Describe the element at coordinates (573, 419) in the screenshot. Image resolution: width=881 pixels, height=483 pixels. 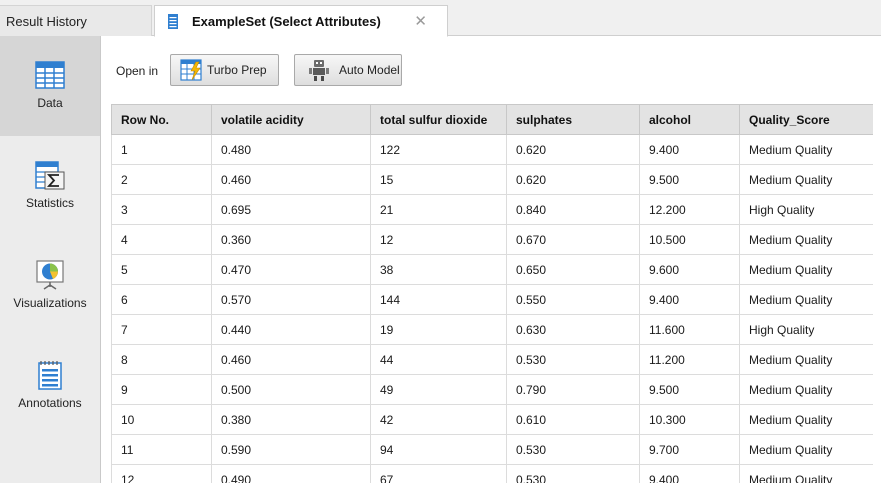
I see `cell-sulphates: 0.610` at that location.